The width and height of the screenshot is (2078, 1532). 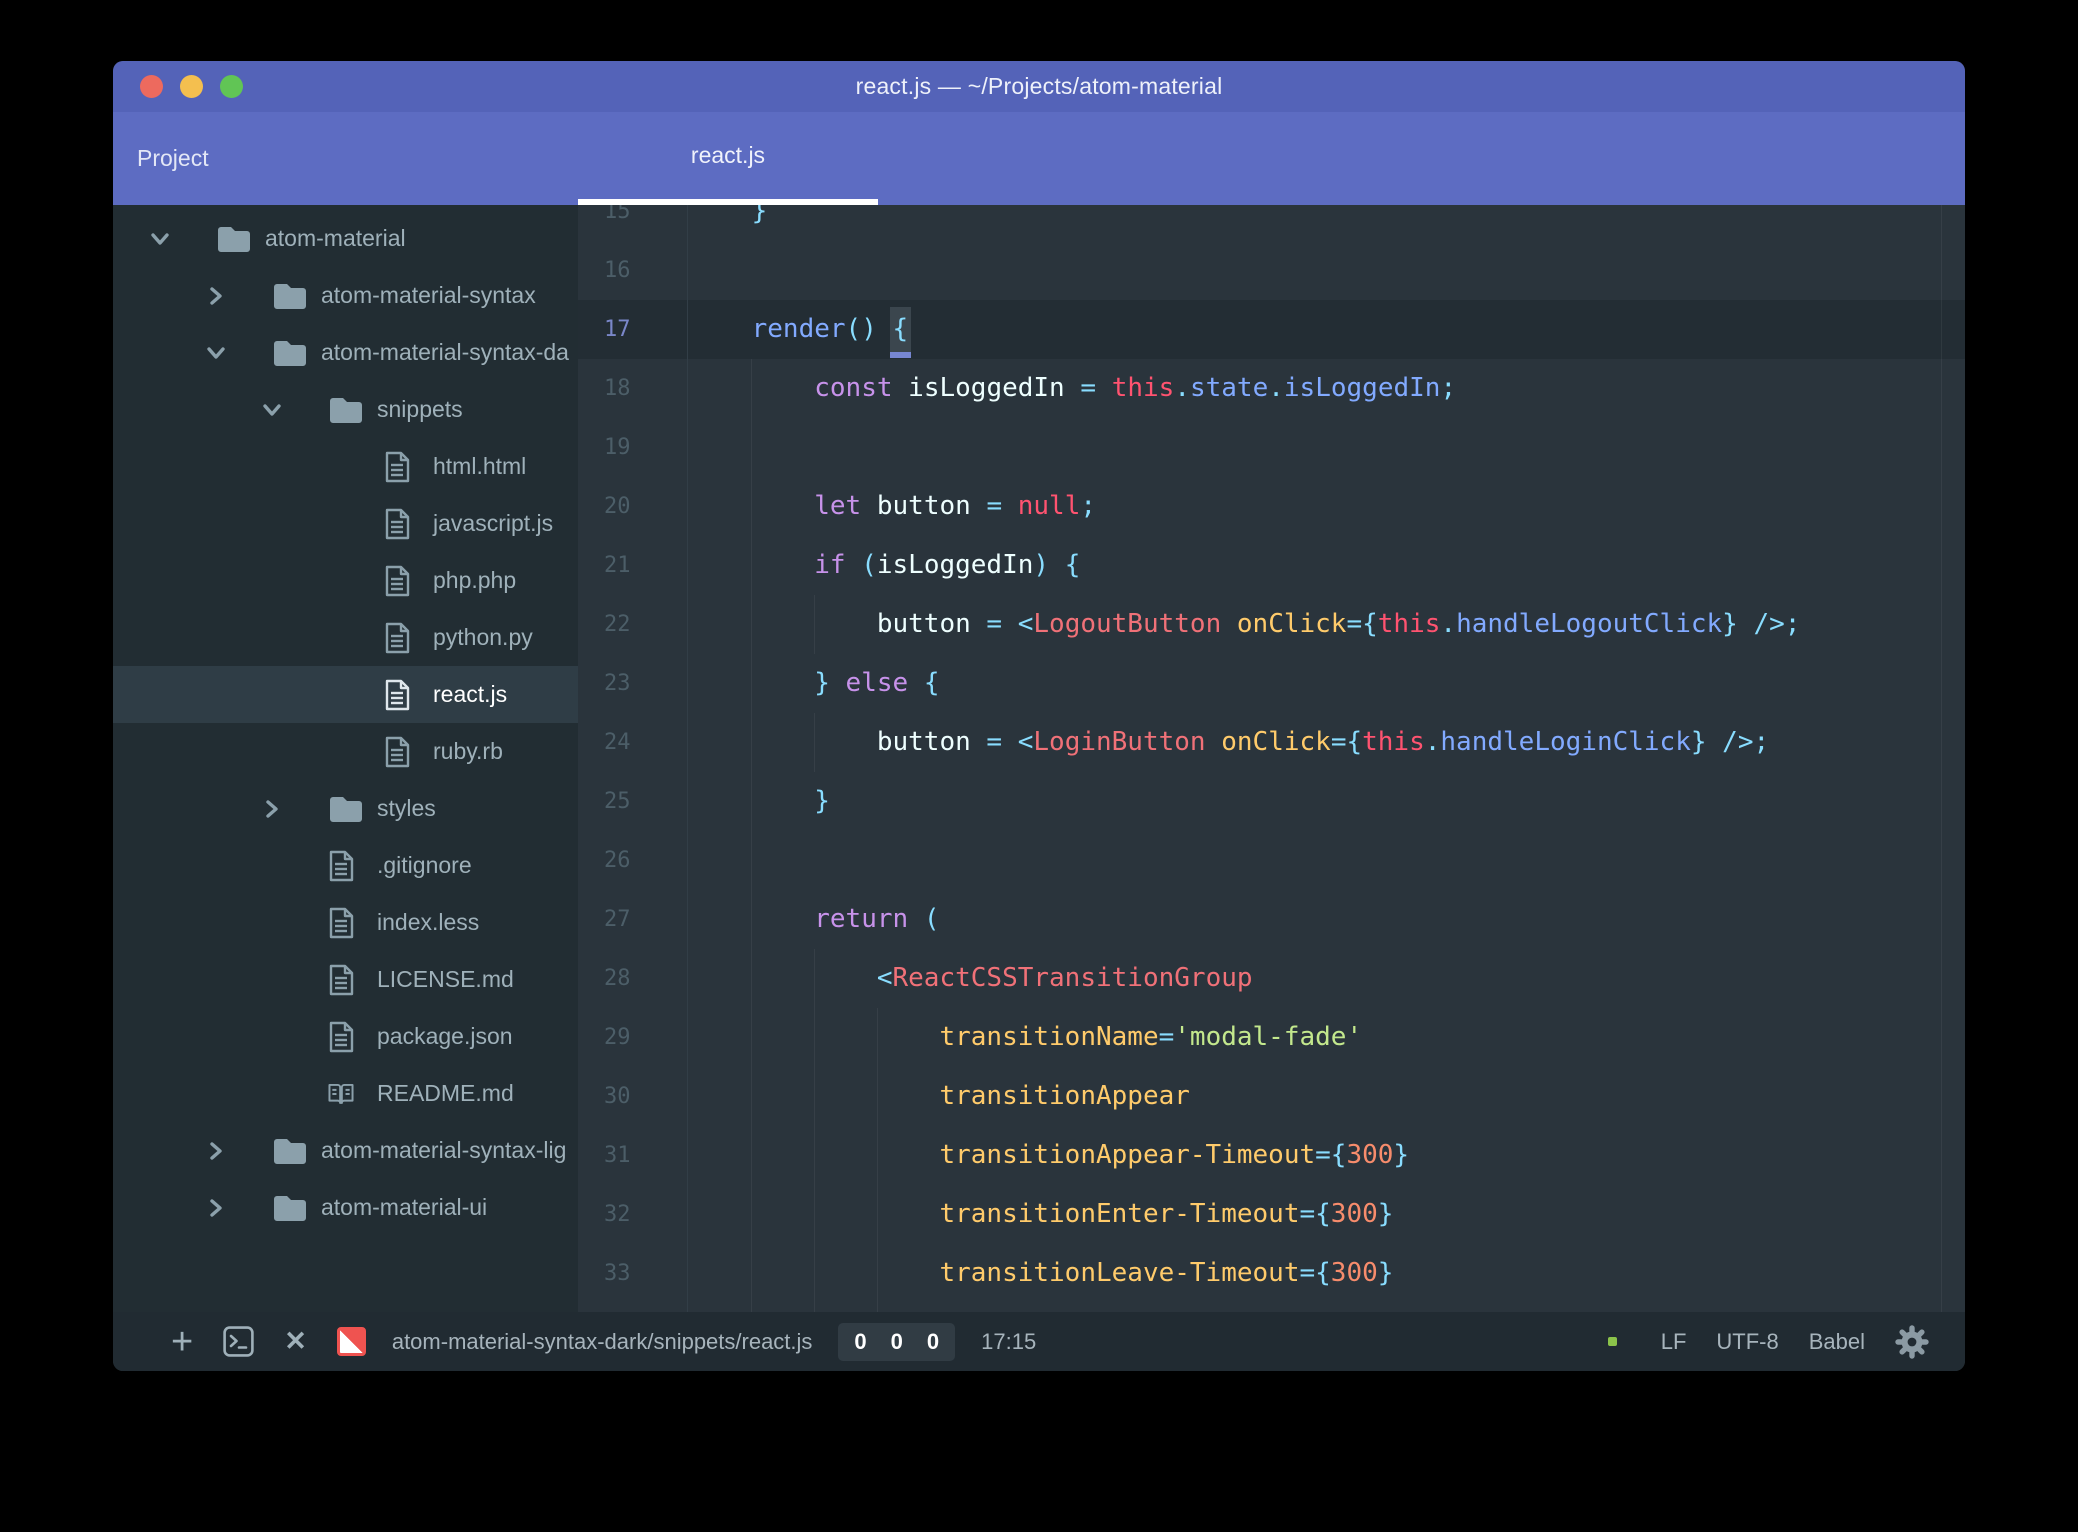 I want to click on code-line: 30 transitionAppear, so click(x=1271, y=1096).